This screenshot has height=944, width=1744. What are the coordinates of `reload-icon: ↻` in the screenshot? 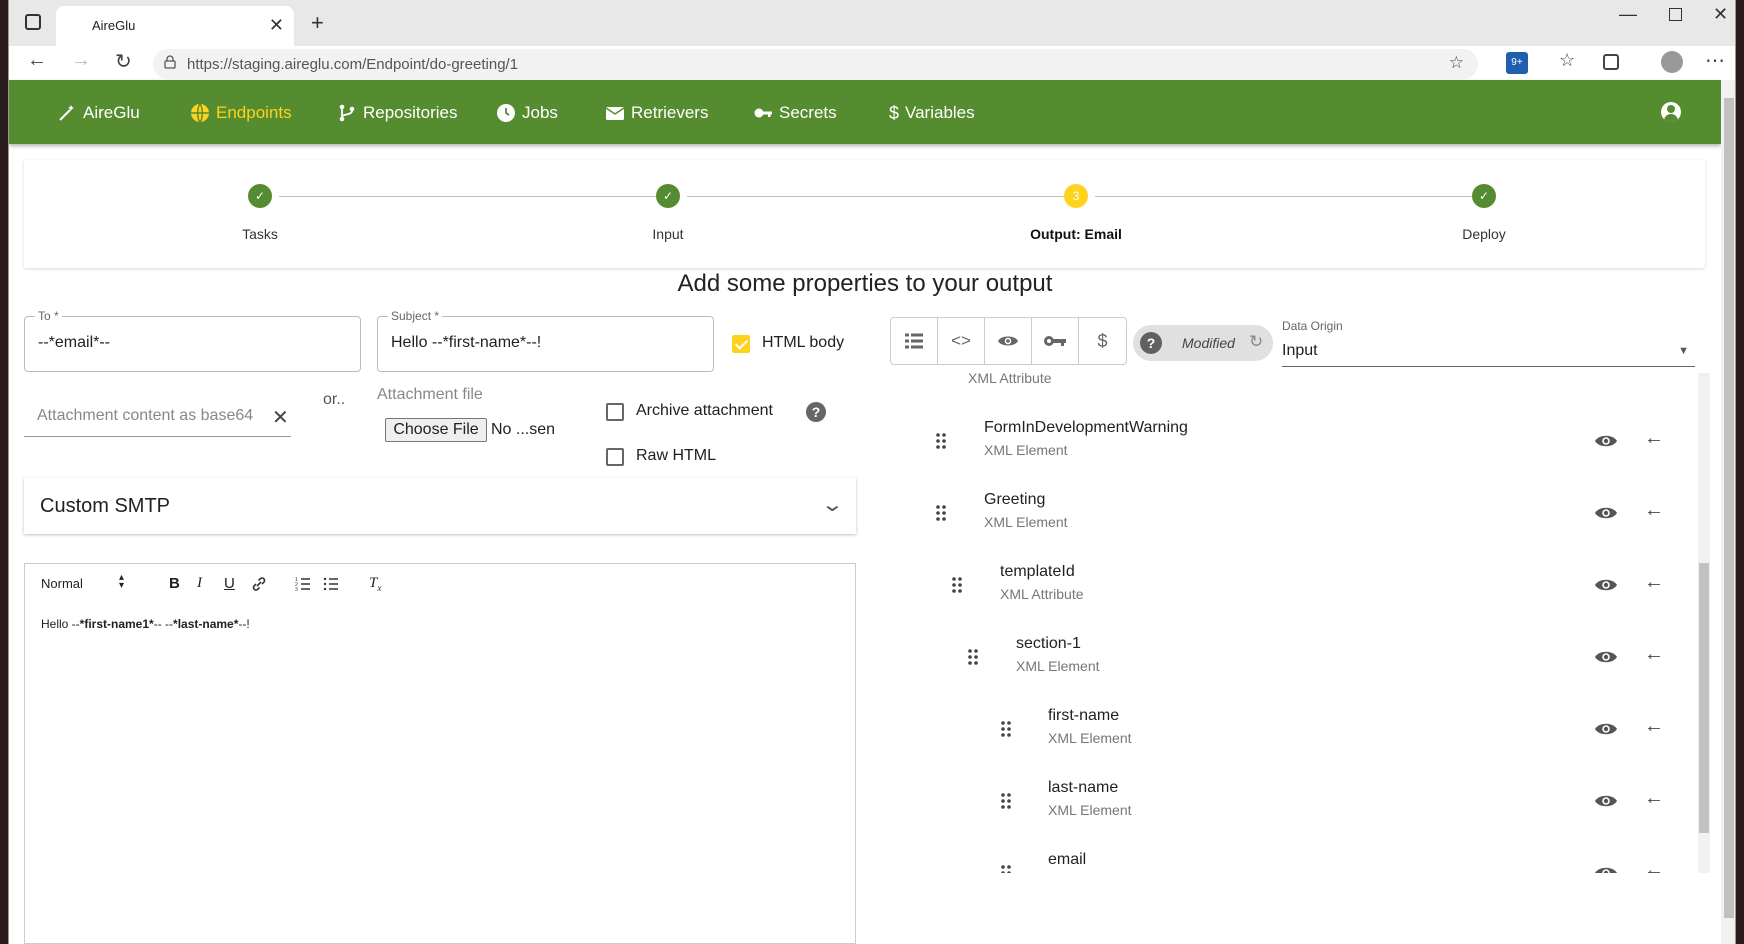 It's located at (123, 61).